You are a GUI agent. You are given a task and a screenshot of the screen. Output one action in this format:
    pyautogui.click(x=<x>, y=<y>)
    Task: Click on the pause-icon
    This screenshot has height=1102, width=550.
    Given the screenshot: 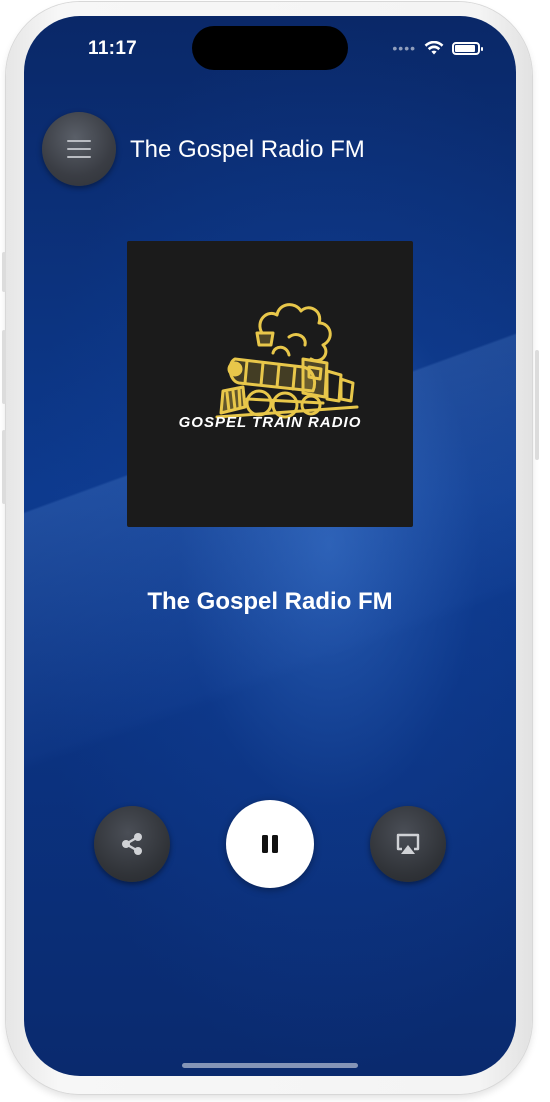 What is the action you would take?
    pyautogui.click(x=270, y=844)
    